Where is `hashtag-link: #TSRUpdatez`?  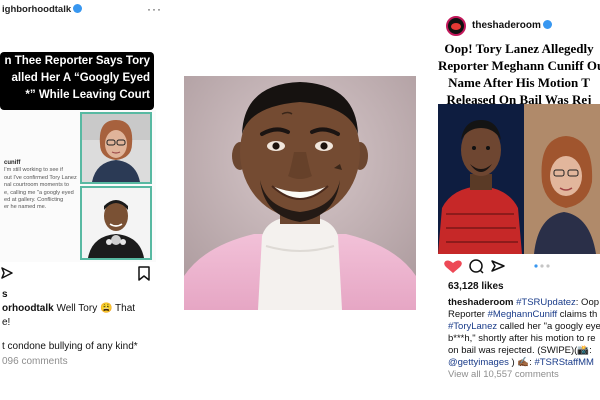 hashtag-link: #TSRUpdatez is located at coordinates (544, 302).